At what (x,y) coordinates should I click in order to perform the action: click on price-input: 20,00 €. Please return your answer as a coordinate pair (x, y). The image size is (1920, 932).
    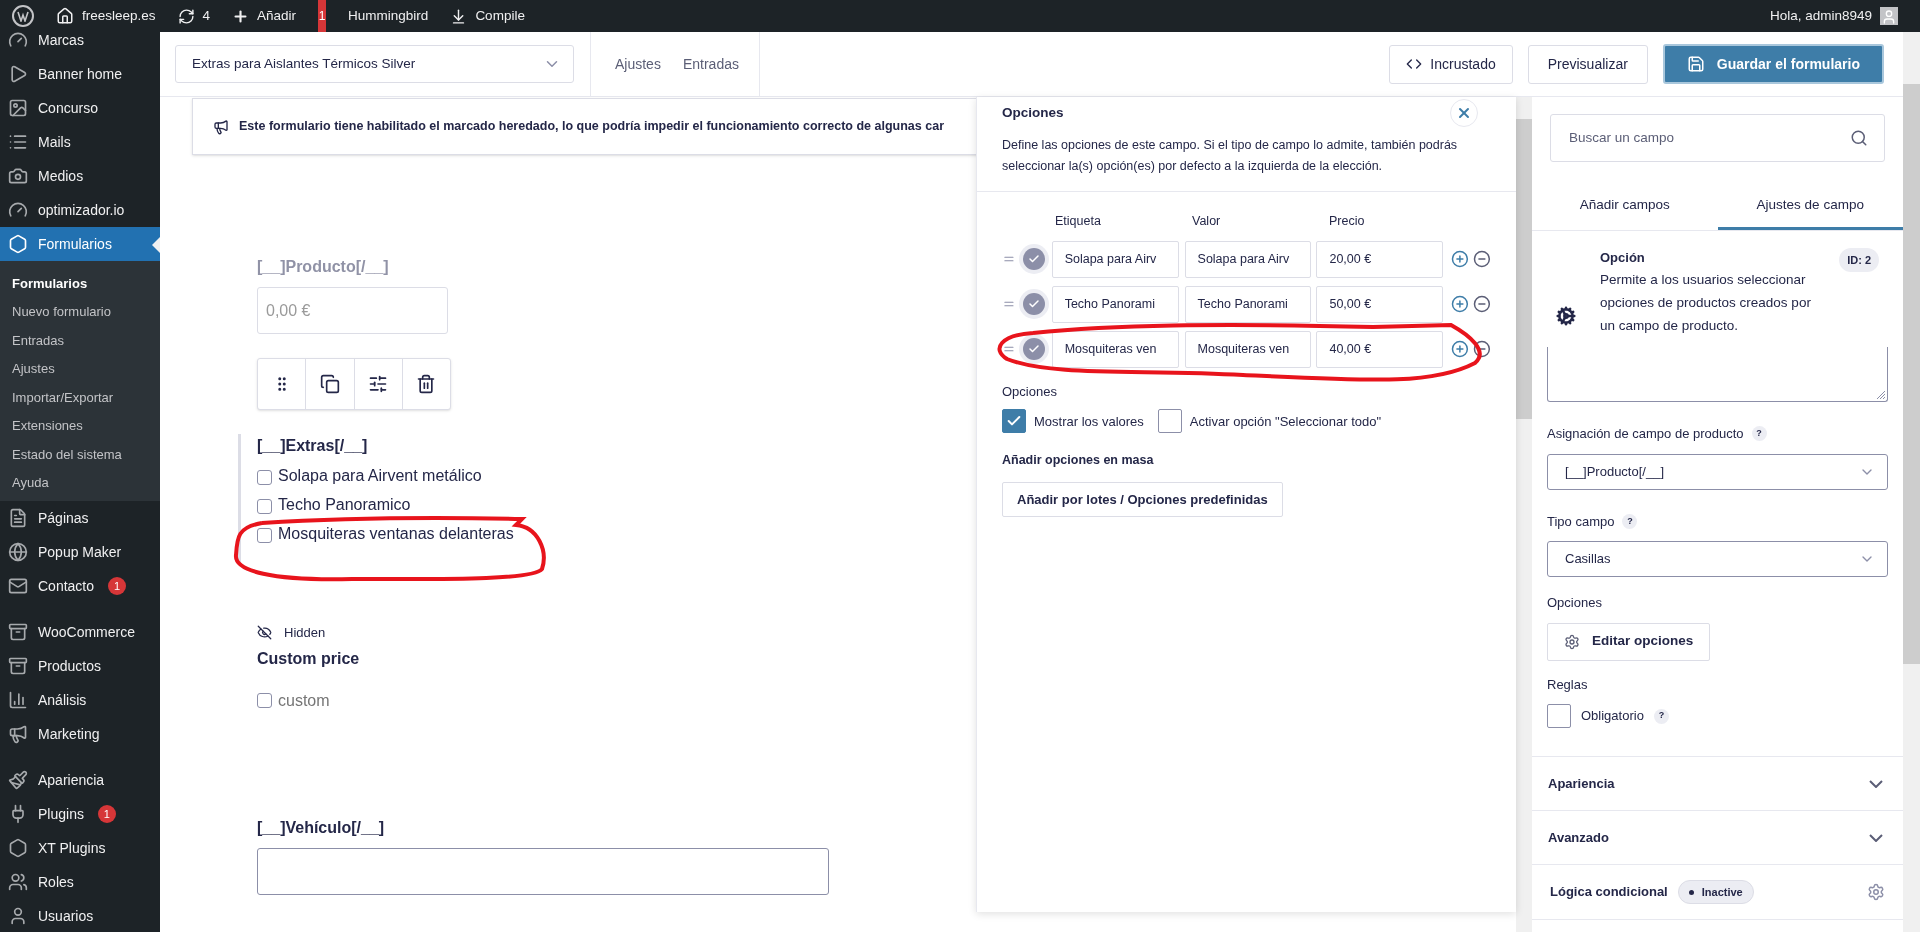
    Looking at the image, I should click on (1380, 259).